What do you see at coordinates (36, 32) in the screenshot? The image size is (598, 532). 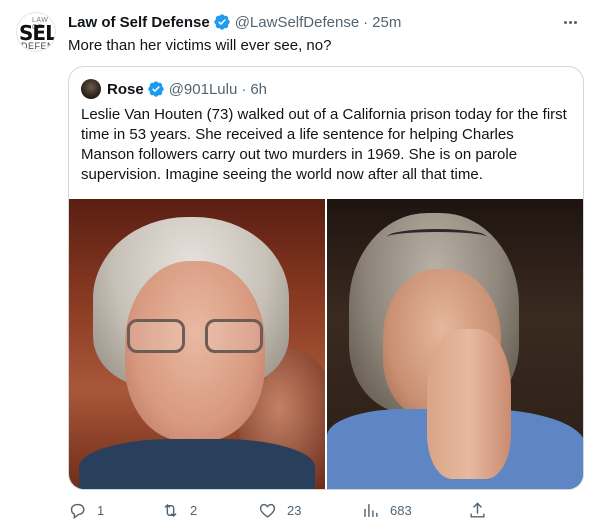 I see `author-avatar: LAW OF SELF DEFENSE` at bounding box center [36, 32].